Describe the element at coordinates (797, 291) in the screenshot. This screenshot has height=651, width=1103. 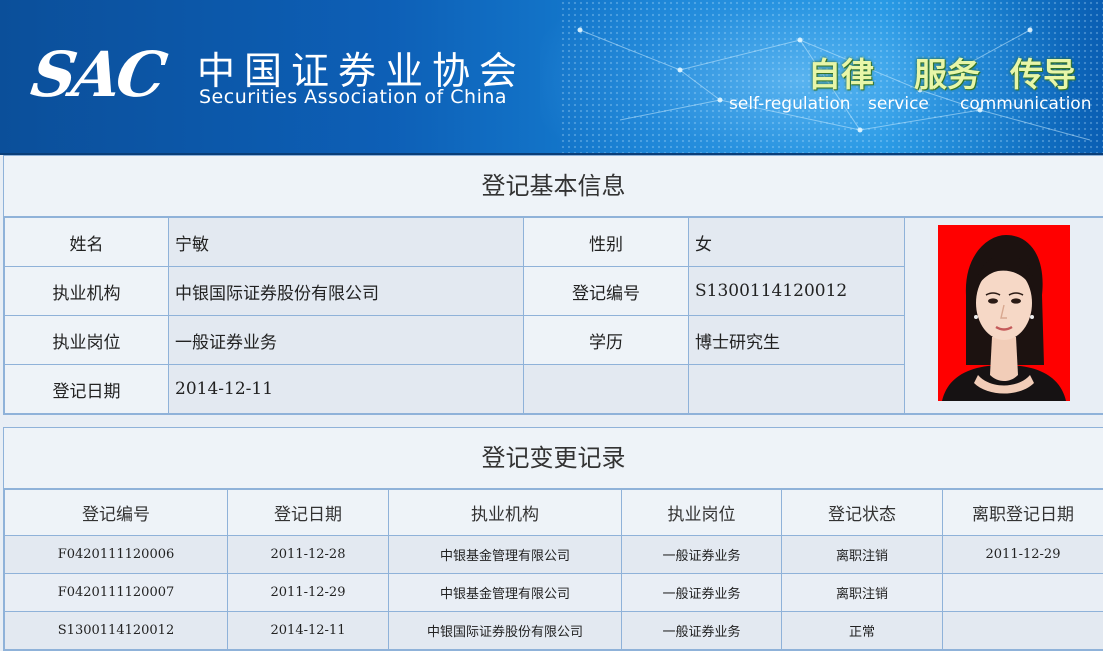
I see `value-registration-number: S1300114120012` at that location.